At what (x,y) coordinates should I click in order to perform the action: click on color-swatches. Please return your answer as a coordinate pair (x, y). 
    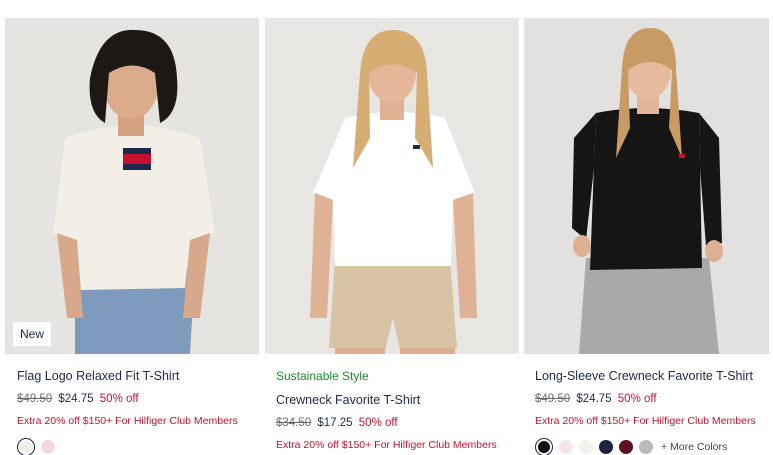
    Looking at the image, I should click on (138, 446).